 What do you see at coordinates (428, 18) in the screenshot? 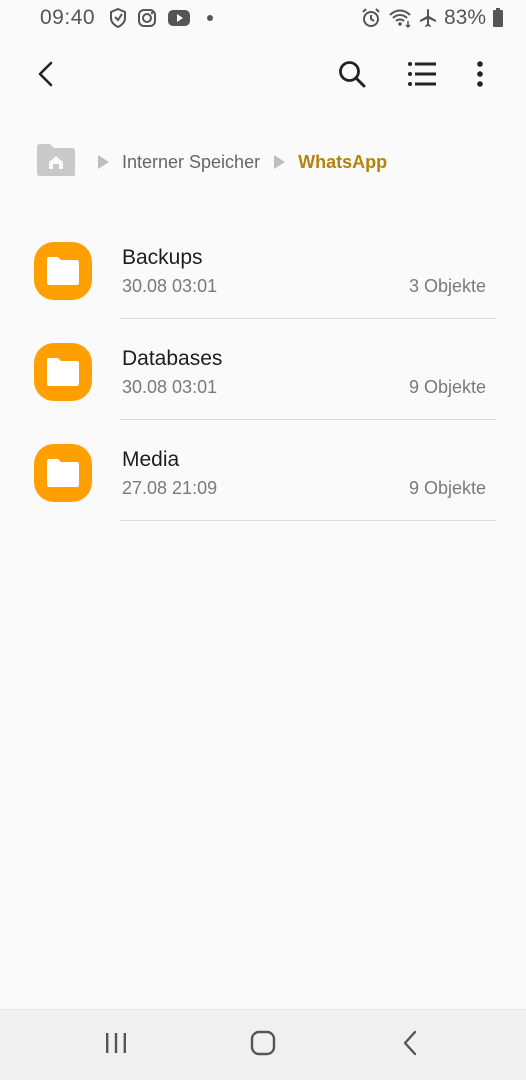
I see `airplane-mode-icon` at bounding box center [428, 18].